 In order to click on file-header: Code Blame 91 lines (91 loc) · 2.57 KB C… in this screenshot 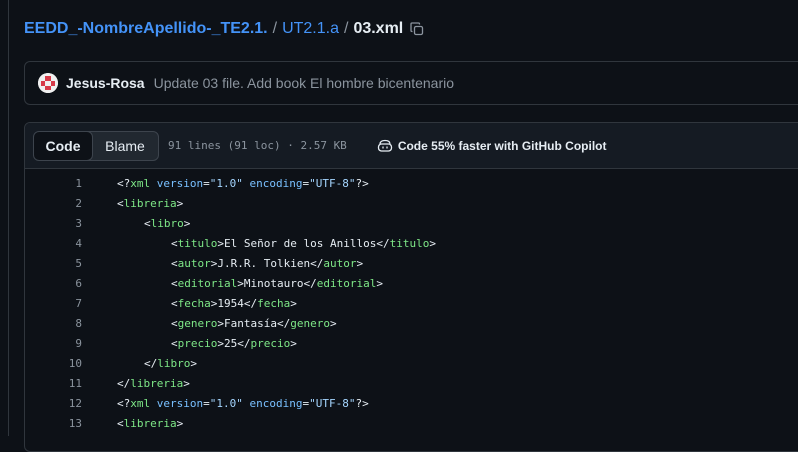, I will do `click(411, 146)`.